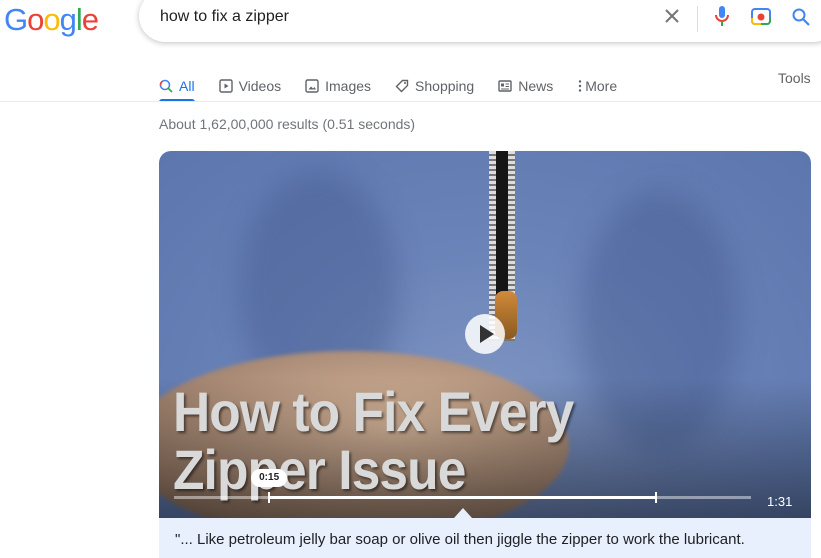 This screenshot has width=821, height=558. Describe the element at coordinates (672, 16) in the screenshot. I see `close-icon` at that location.